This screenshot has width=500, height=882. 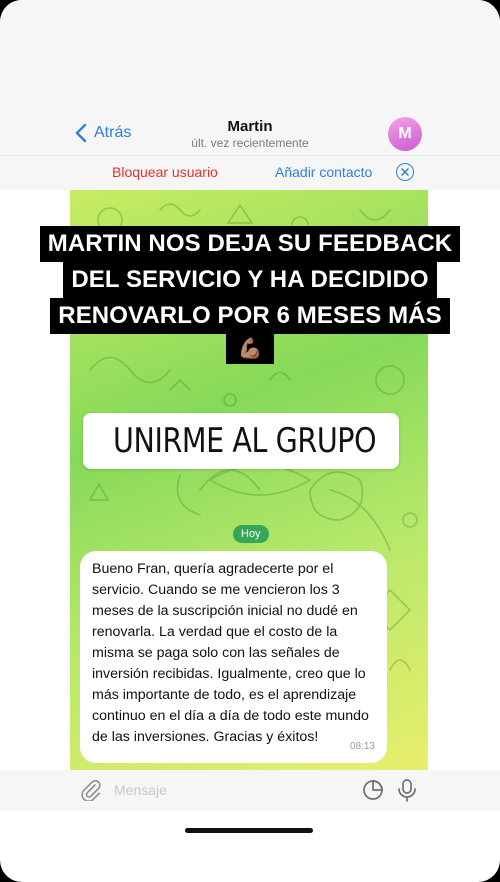 What do you see at coordinates (245, 441) in the screenshot?
I see `join-group-label: UNIRME AL GRUPO` at bounding box center [245, 441].